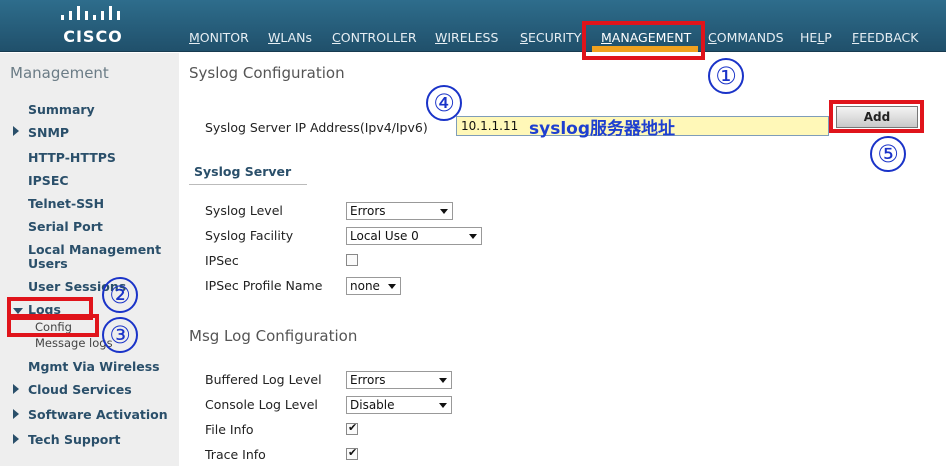 The height and width of the screenshot is (466, 946). I want to click on sidebar-item-serial-port: Serial Port, so click(65, 227).